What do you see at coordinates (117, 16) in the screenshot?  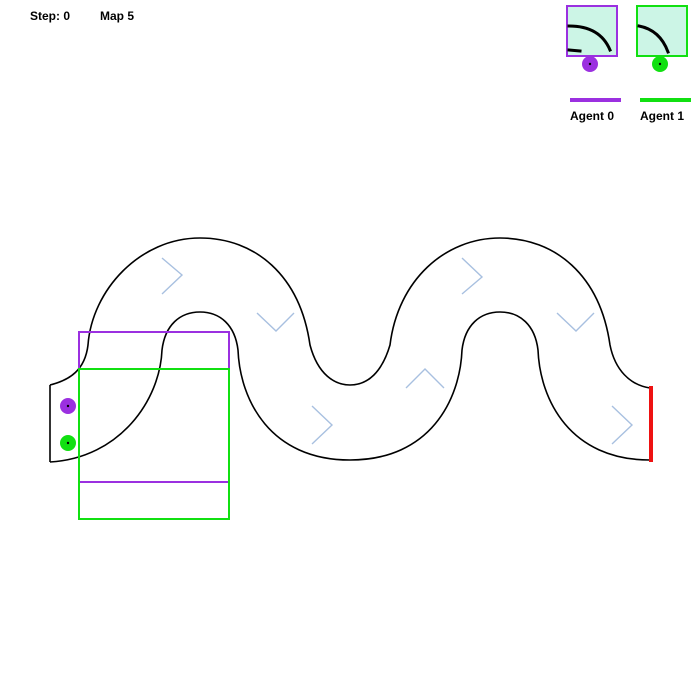 I see `map-label: Map 5` at bounding box center [117, 16].